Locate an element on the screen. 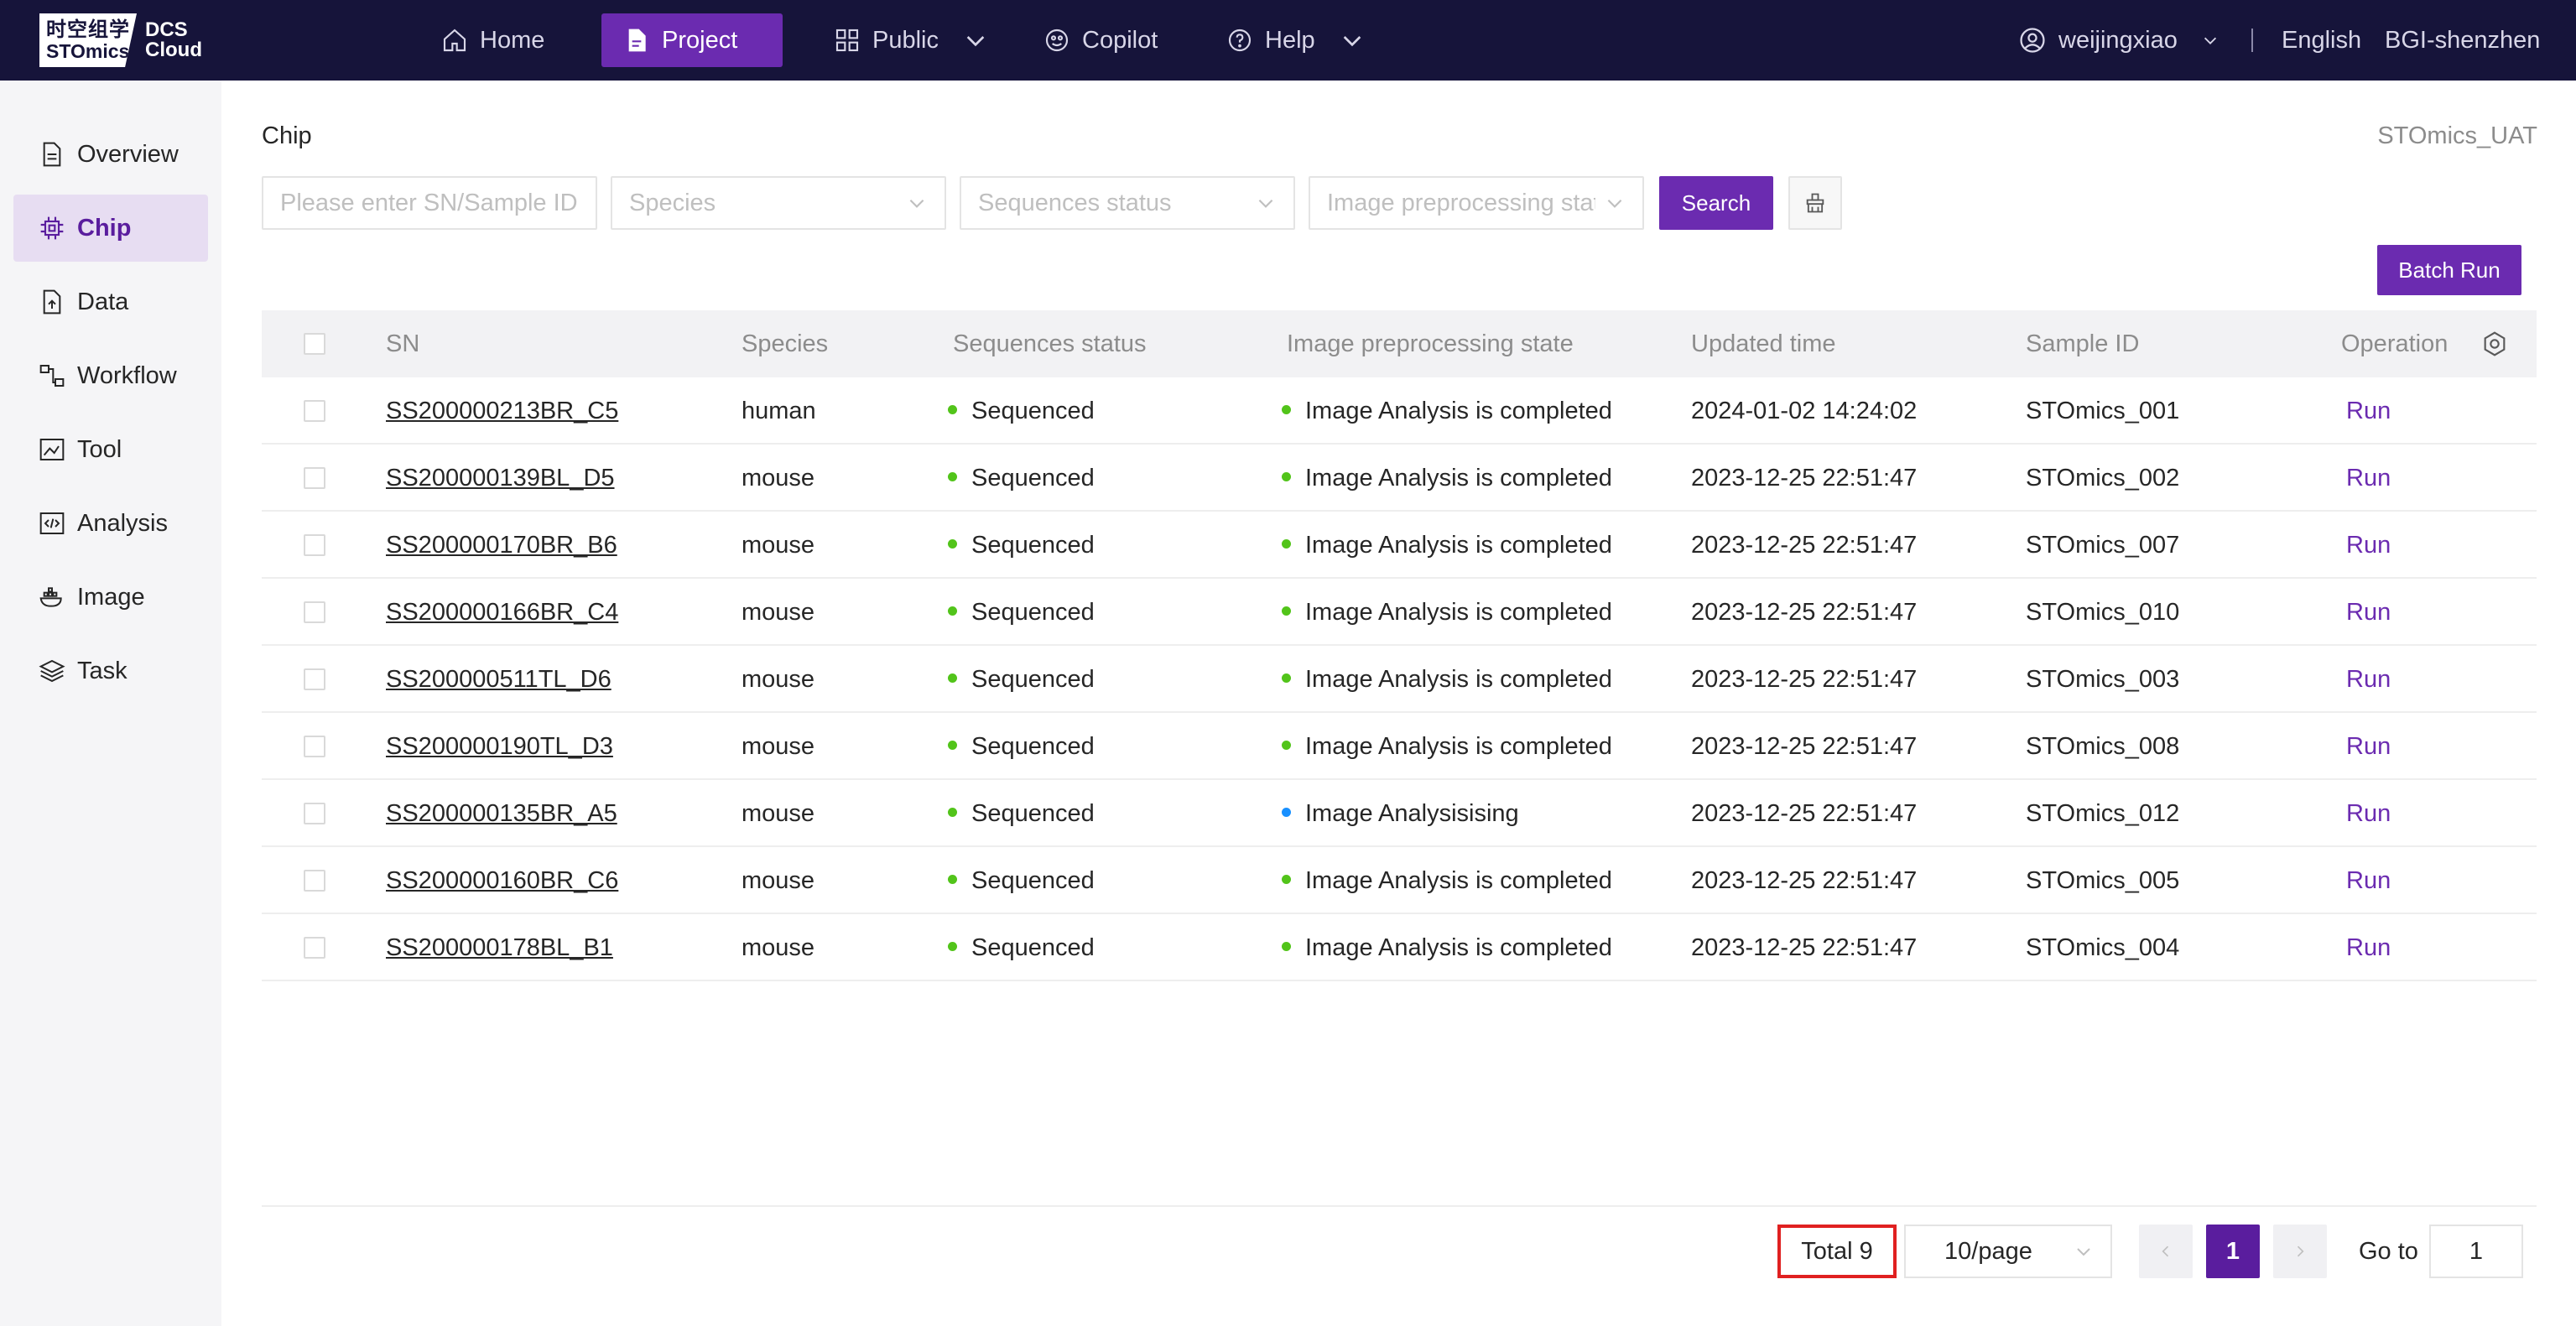 This screenshot has height=1326, width=2576. sample-id-cell-text: STOmics_012 is located at coordinates (2103, 813).